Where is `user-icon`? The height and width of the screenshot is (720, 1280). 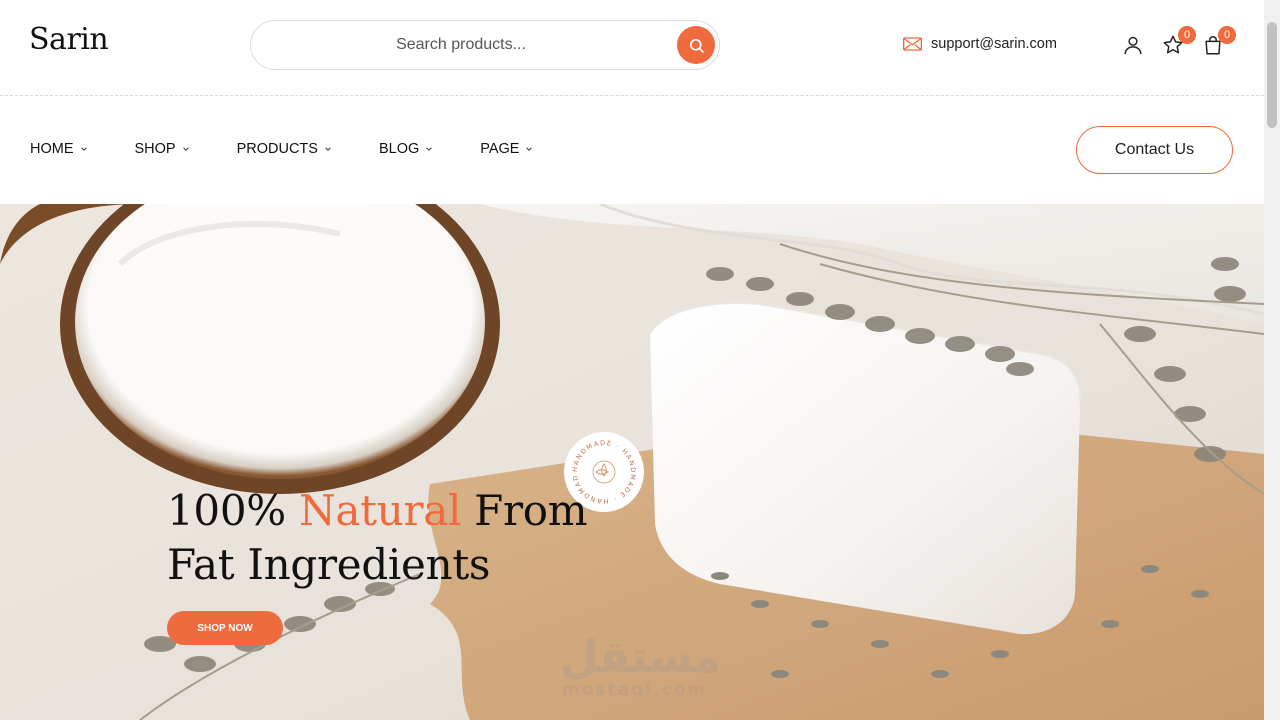
user-icon is located at coordinates (1133, 45).